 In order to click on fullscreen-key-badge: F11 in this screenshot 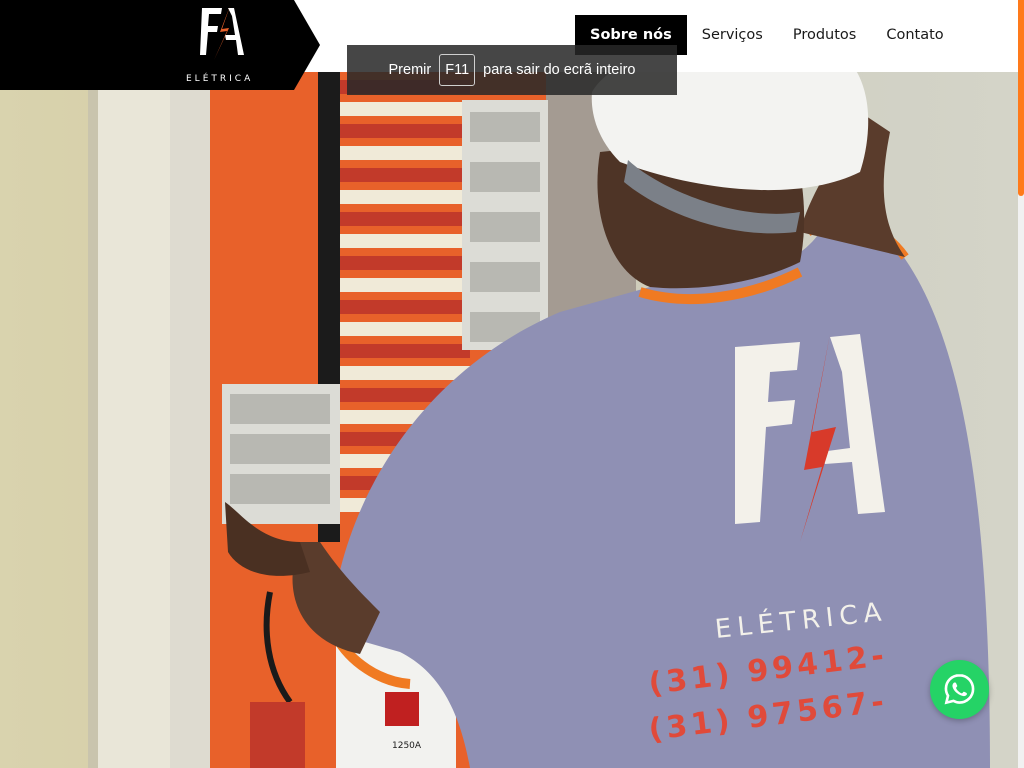, I will do `click(457, 70)`.